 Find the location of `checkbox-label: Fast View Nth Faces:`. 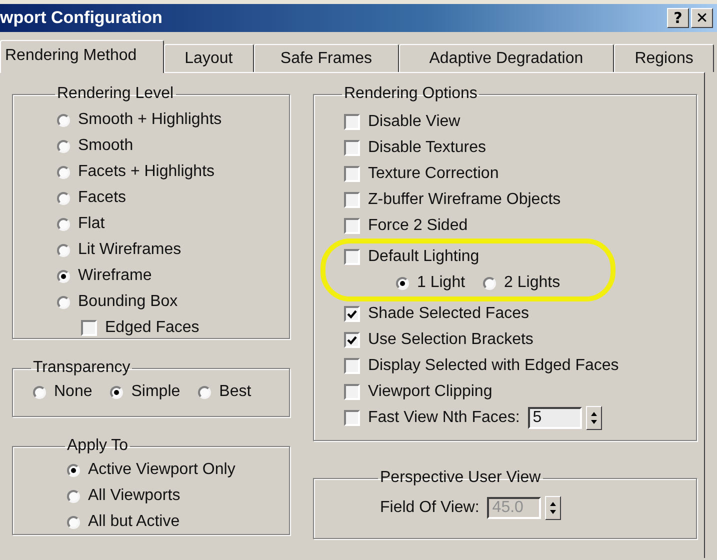

checkbox-label: Fast View Nth Faces: is located at coordinates (444, 418).